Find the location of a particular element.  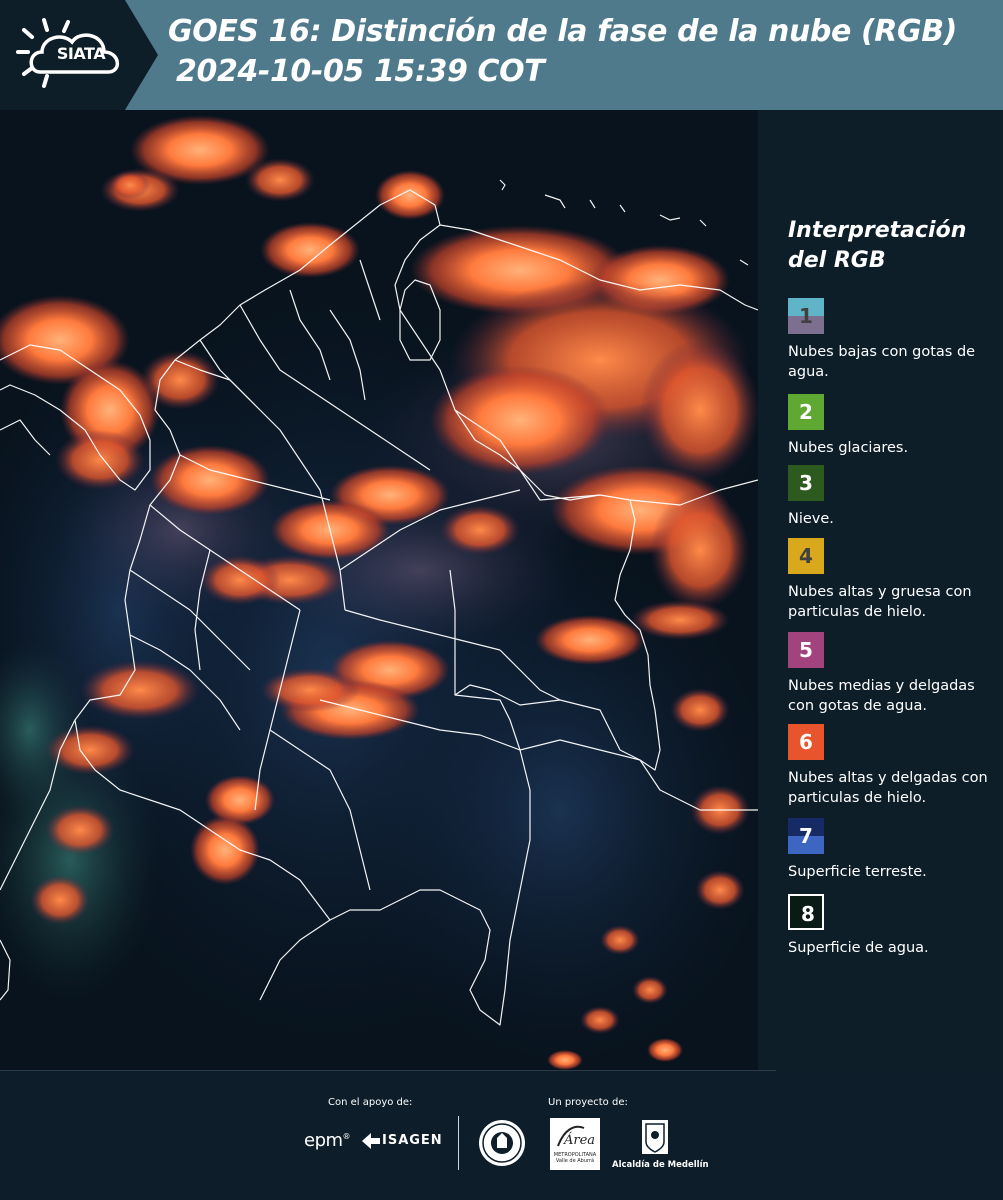

legend-number-4: 4 is located at coordinates (806, 556).